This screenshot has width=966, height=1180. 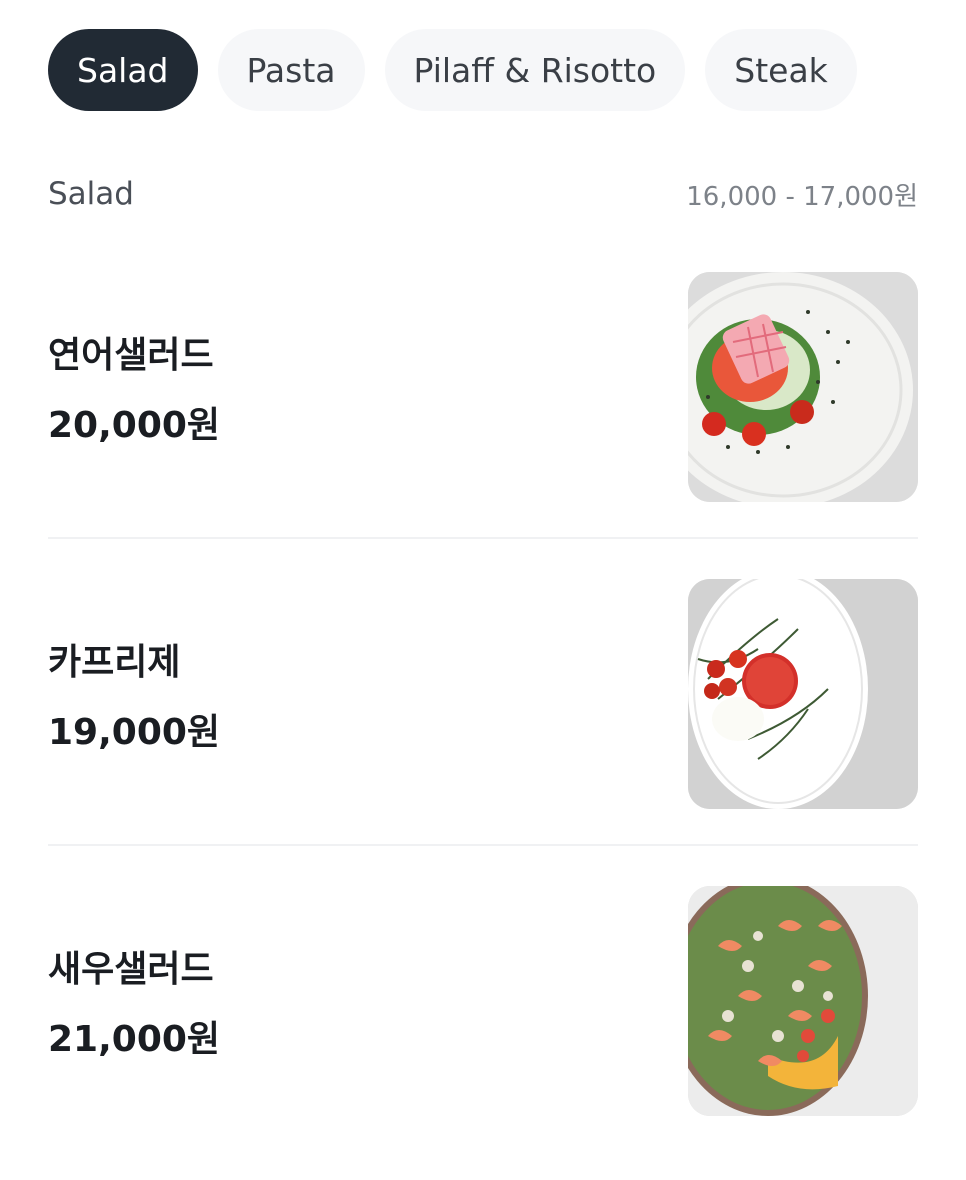 I want to click on tab-pilaff-risotto: Pilaff & Risotto, so click(x=535, y=70).